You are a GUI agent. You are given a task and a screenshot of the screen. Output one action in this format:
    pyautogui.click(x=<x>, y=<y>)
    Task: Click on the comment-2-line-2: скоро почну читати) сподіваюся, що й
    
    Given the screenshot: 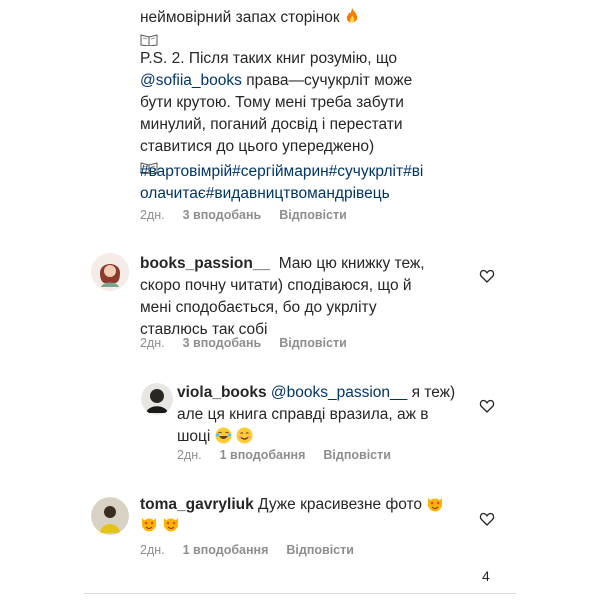 What is the action you would take?
    pyautogui.click(x=276, y=285)
    